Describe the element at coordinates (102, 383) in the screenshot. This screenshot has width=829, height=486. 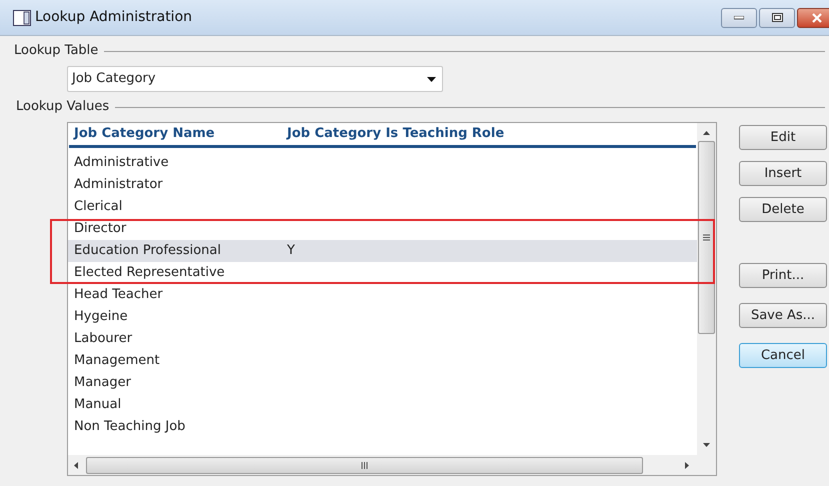
I see `table-cell-text: Manager` at that location.